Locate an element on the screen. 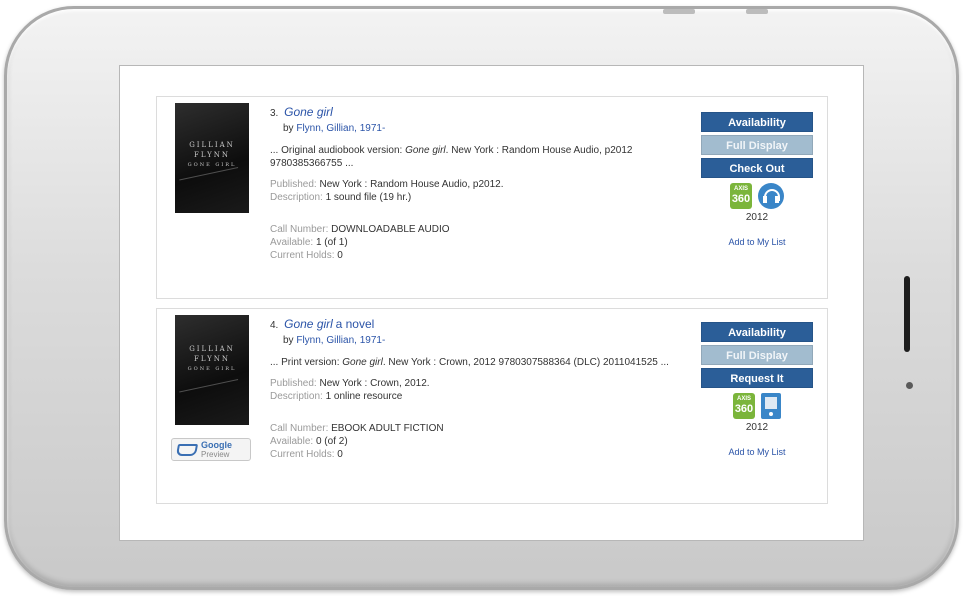 The width and height of the screenshot is (963, 596). call-number-value: EBOOK ADULT FICTION is located at coordinates (387, 428).